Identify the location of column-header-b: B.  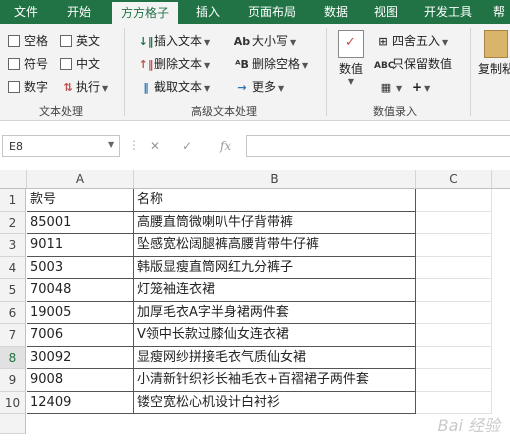
(275, 179).